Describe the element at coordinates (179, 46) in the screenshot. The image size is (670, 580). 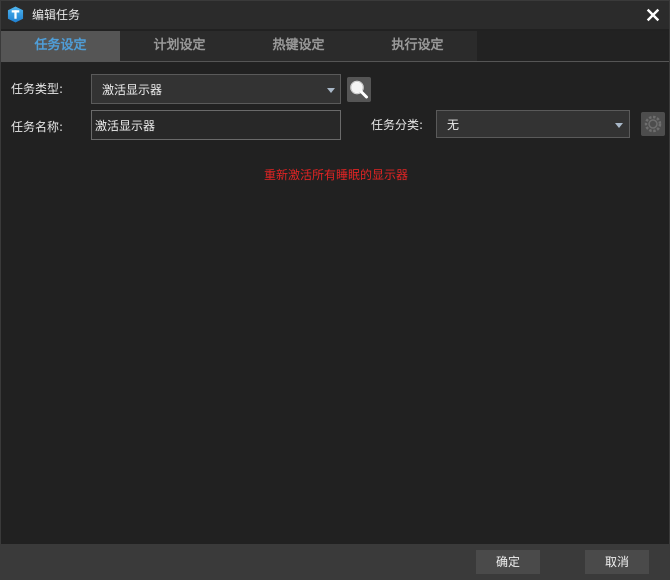
I see `tab-schedule-settings: 计划设定` at that location.